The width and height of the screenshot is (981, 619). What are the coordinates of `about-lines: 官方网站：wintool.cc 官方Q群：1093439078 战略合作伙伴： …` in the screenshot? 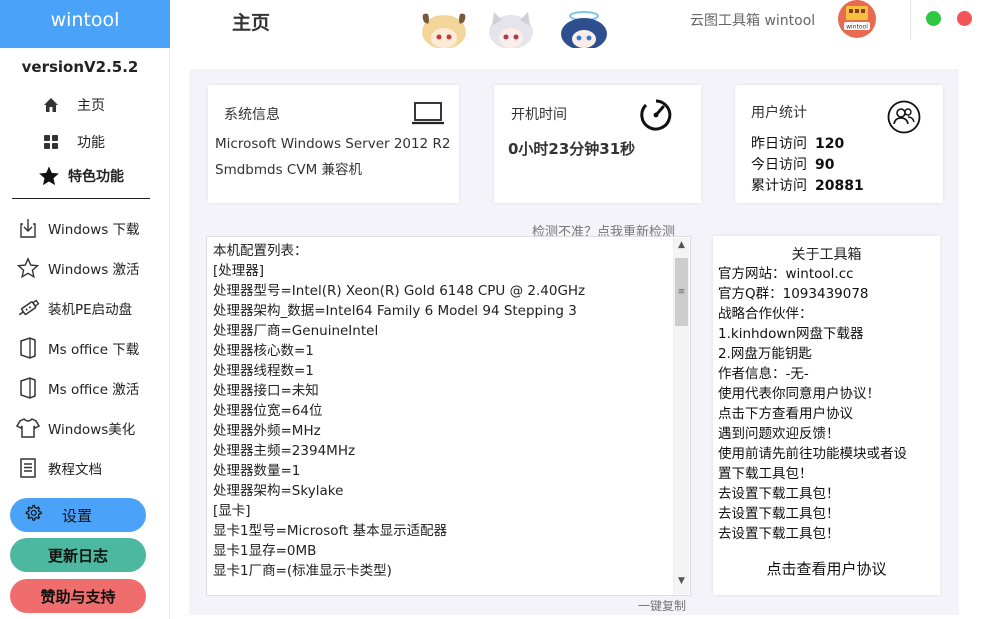 It's located at (828, 404).